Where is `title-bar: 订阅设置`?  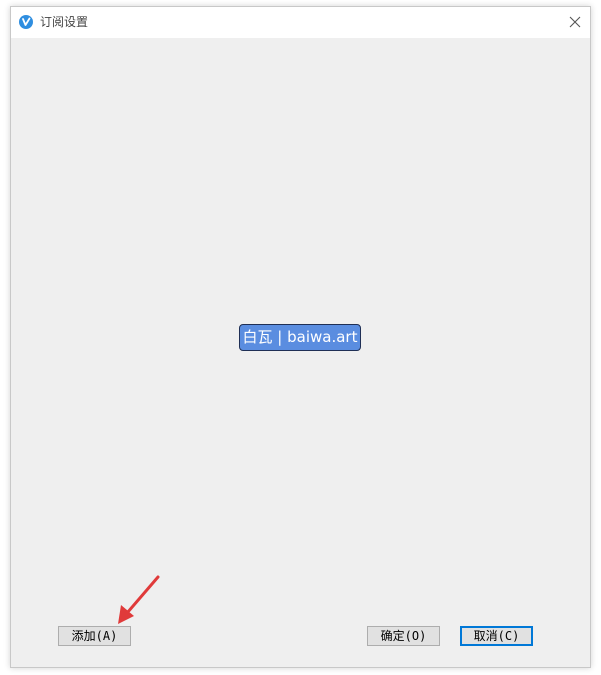 title-bar: 订阅设置 is located at coordinates (300, 22).